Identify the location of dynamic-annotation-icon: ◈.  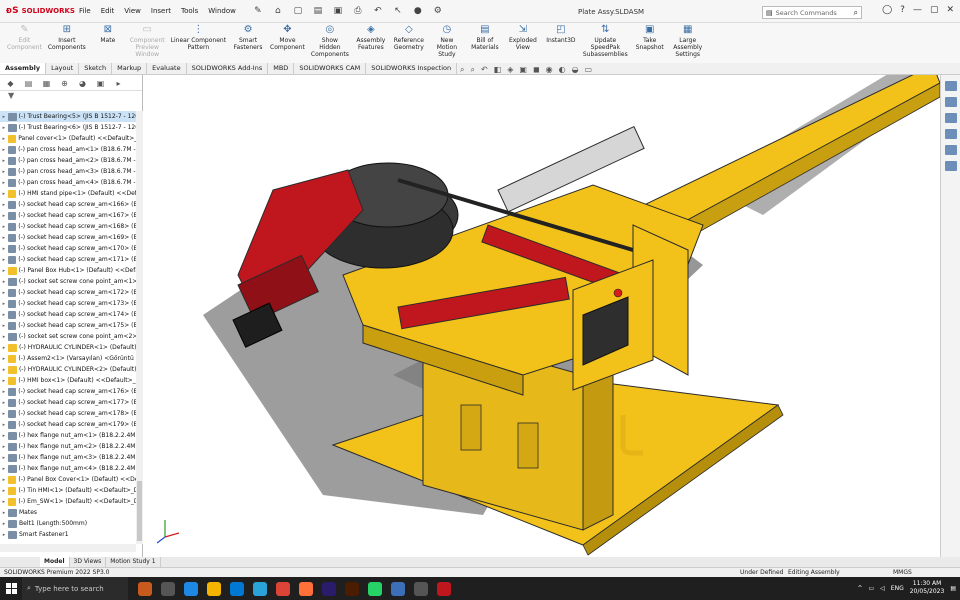
(510, 70).